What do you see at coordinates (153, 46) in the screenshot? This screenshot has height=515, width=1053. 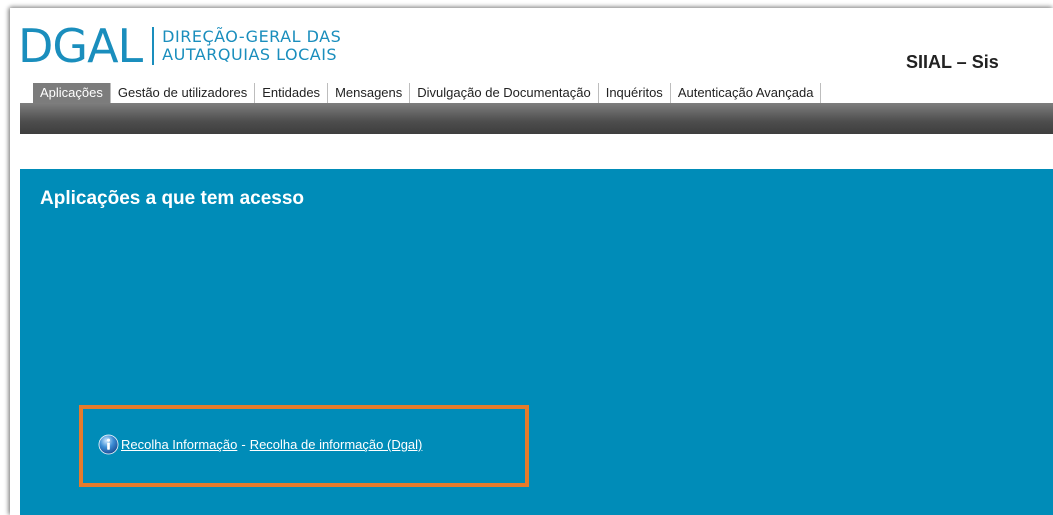 I see `logo-divider` at bounding box center [153, 46].